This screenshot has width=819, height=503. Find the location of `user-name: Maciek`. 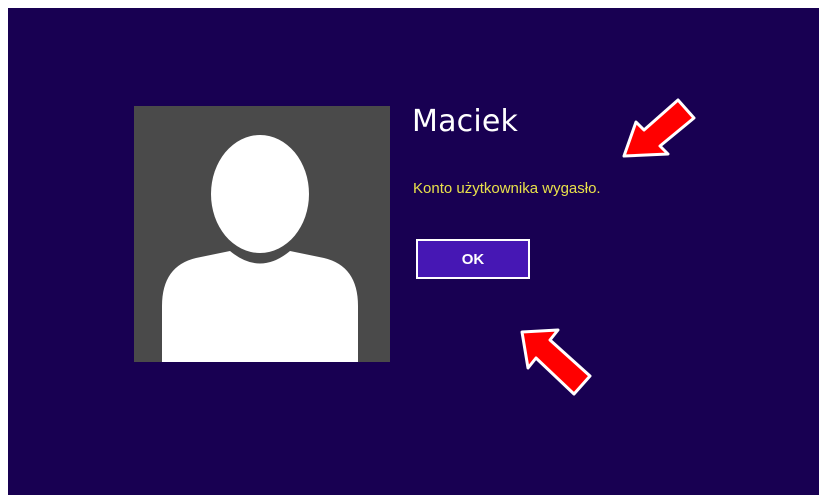

user-name: Maciek is located at coordinates (465, 121).